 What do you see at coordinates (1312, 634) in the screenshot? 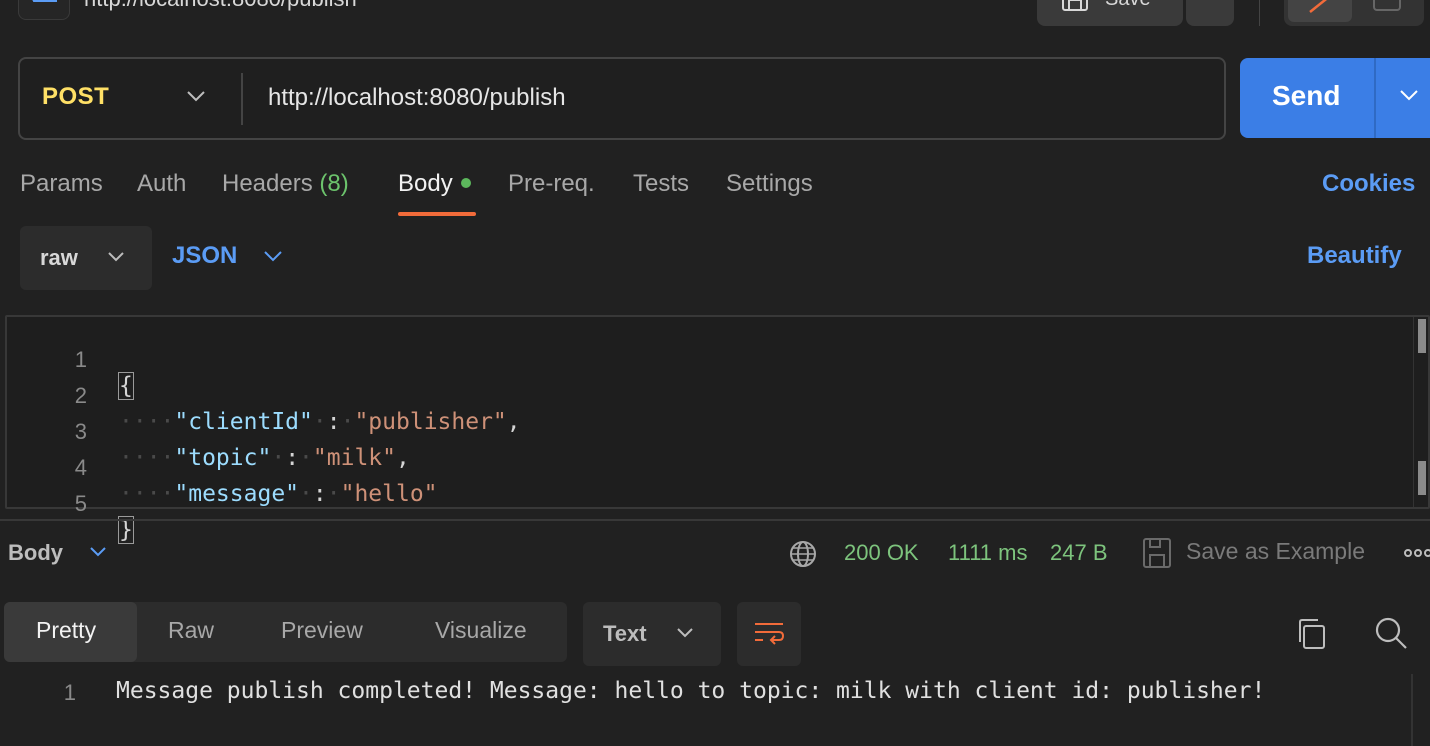
I see `copy-icon` at bounding box center [1312, 634].